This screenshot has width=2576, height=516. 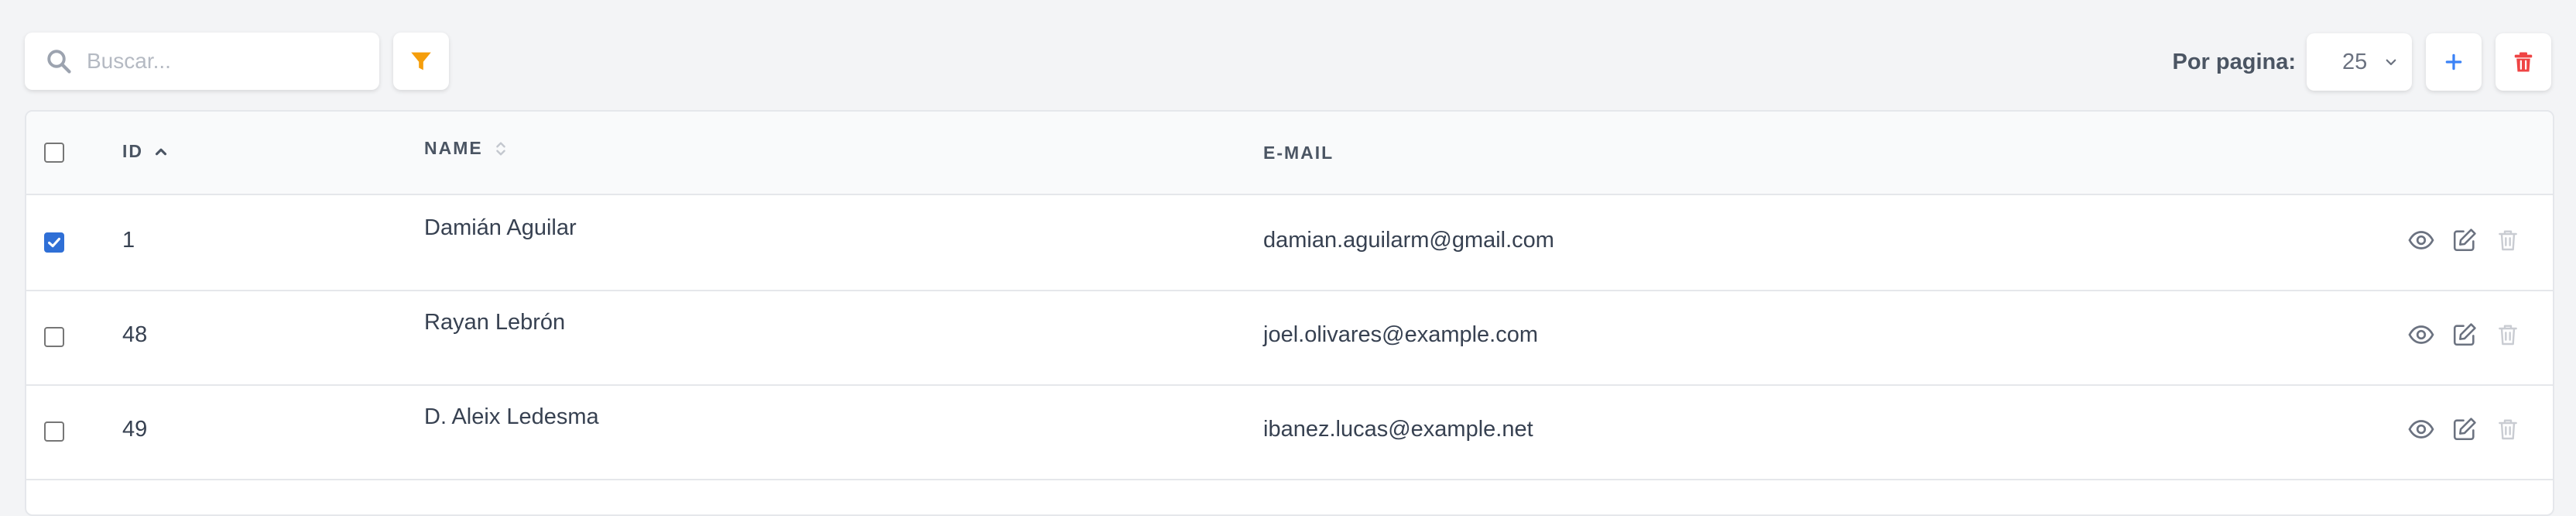 I want to click on plus-icon, so click(x=2453, y=62).